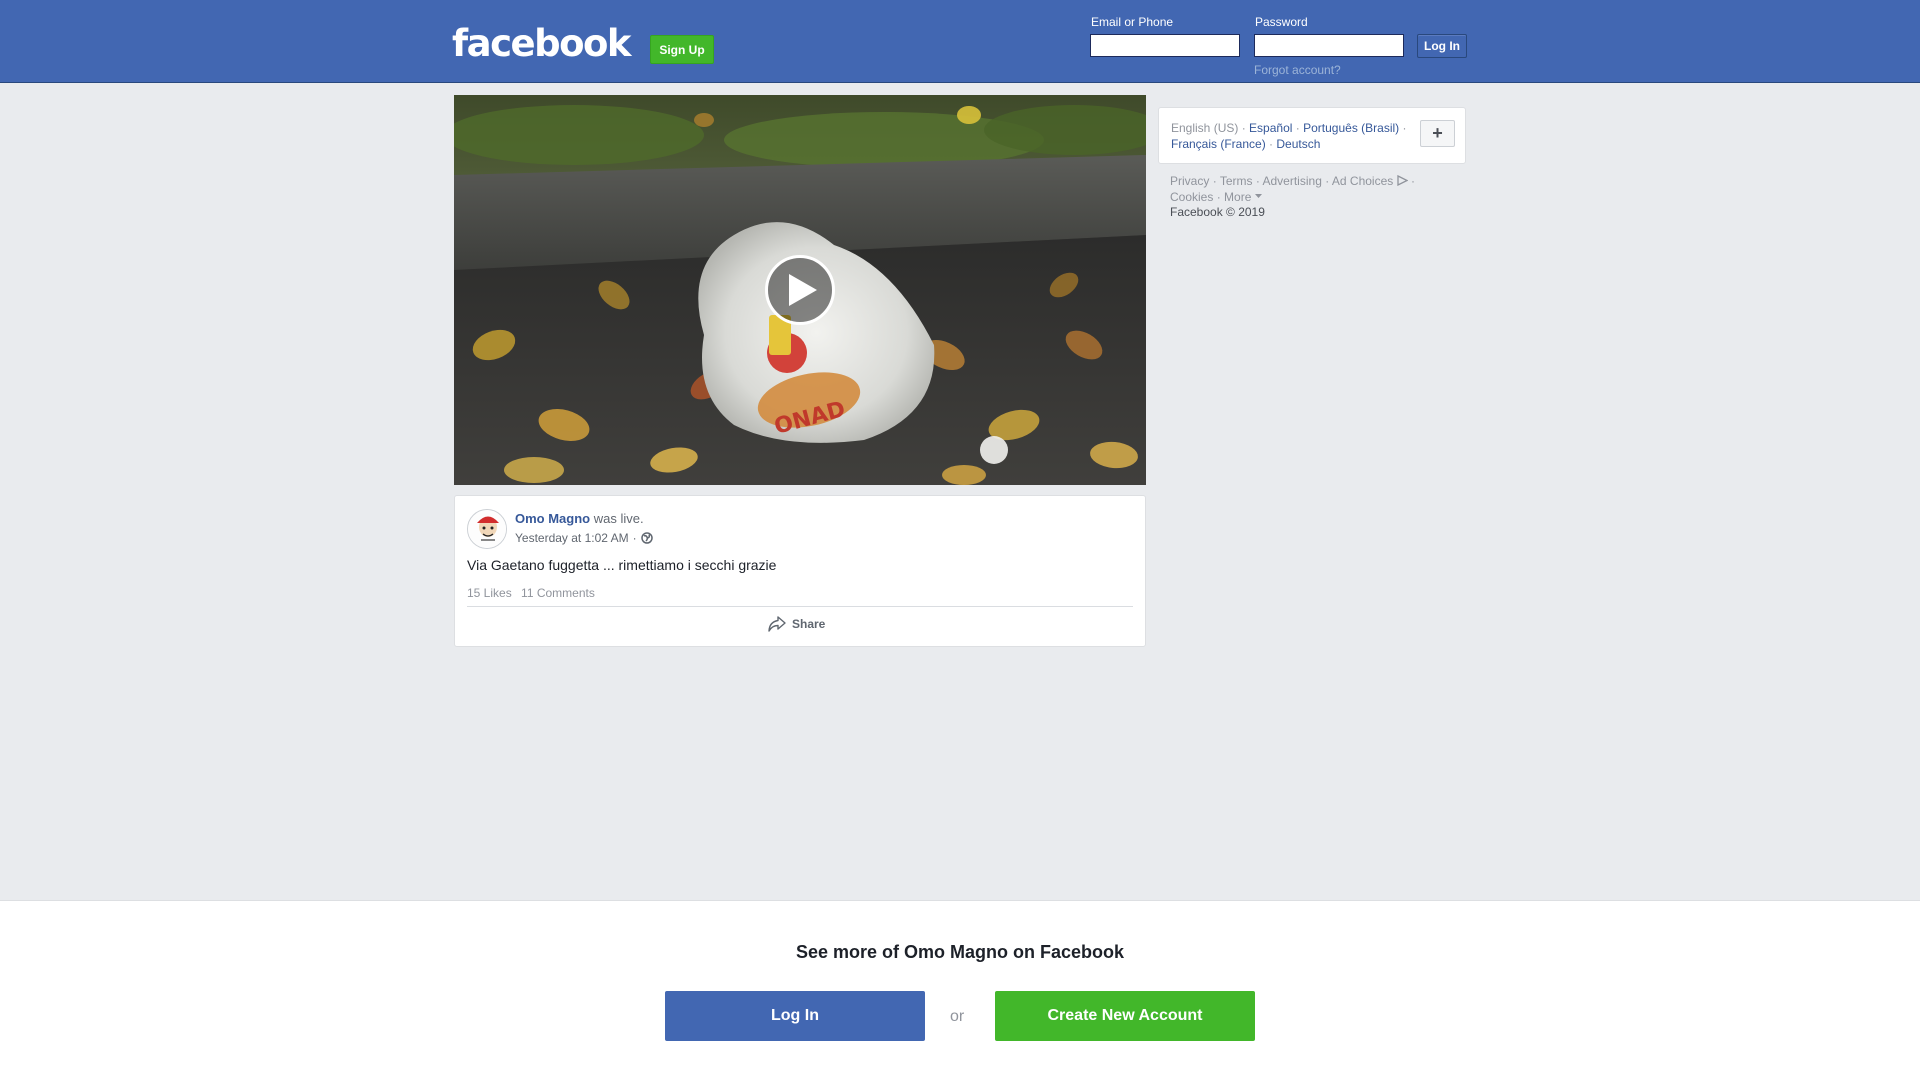  I want to click on copyright-text: Facebook © 2019, so click(1217, 212).